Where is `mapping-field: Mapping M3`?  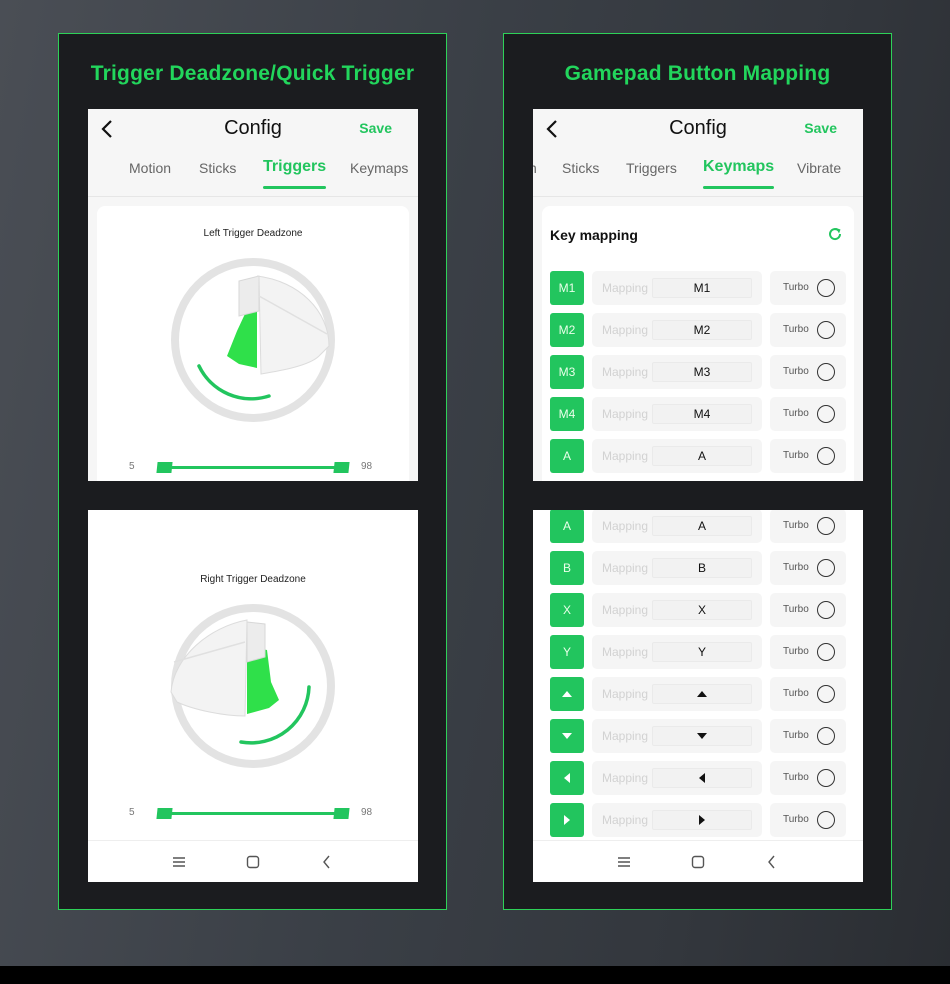
mapping-field: Mapping M3 is located at coordinates (677, 372).